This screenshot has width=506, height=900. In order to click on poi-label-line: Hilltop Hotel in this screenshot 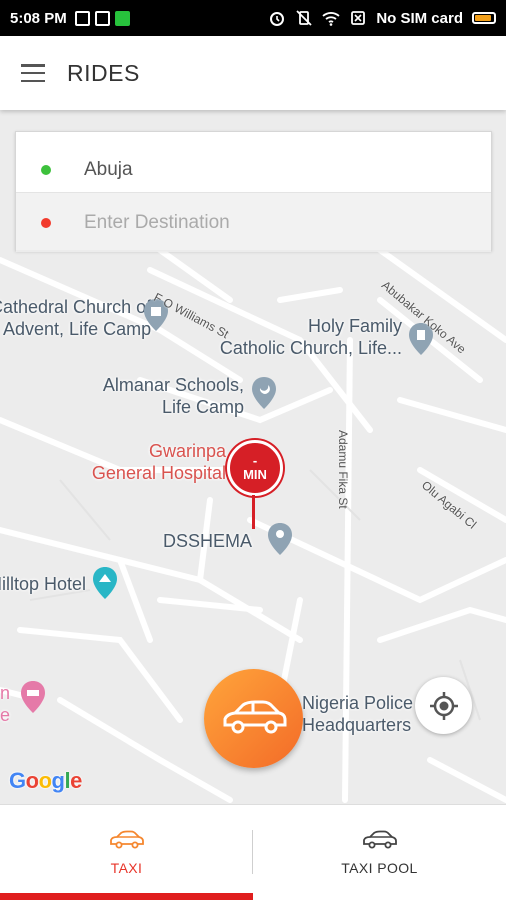, I will do `click(43, 584)`.